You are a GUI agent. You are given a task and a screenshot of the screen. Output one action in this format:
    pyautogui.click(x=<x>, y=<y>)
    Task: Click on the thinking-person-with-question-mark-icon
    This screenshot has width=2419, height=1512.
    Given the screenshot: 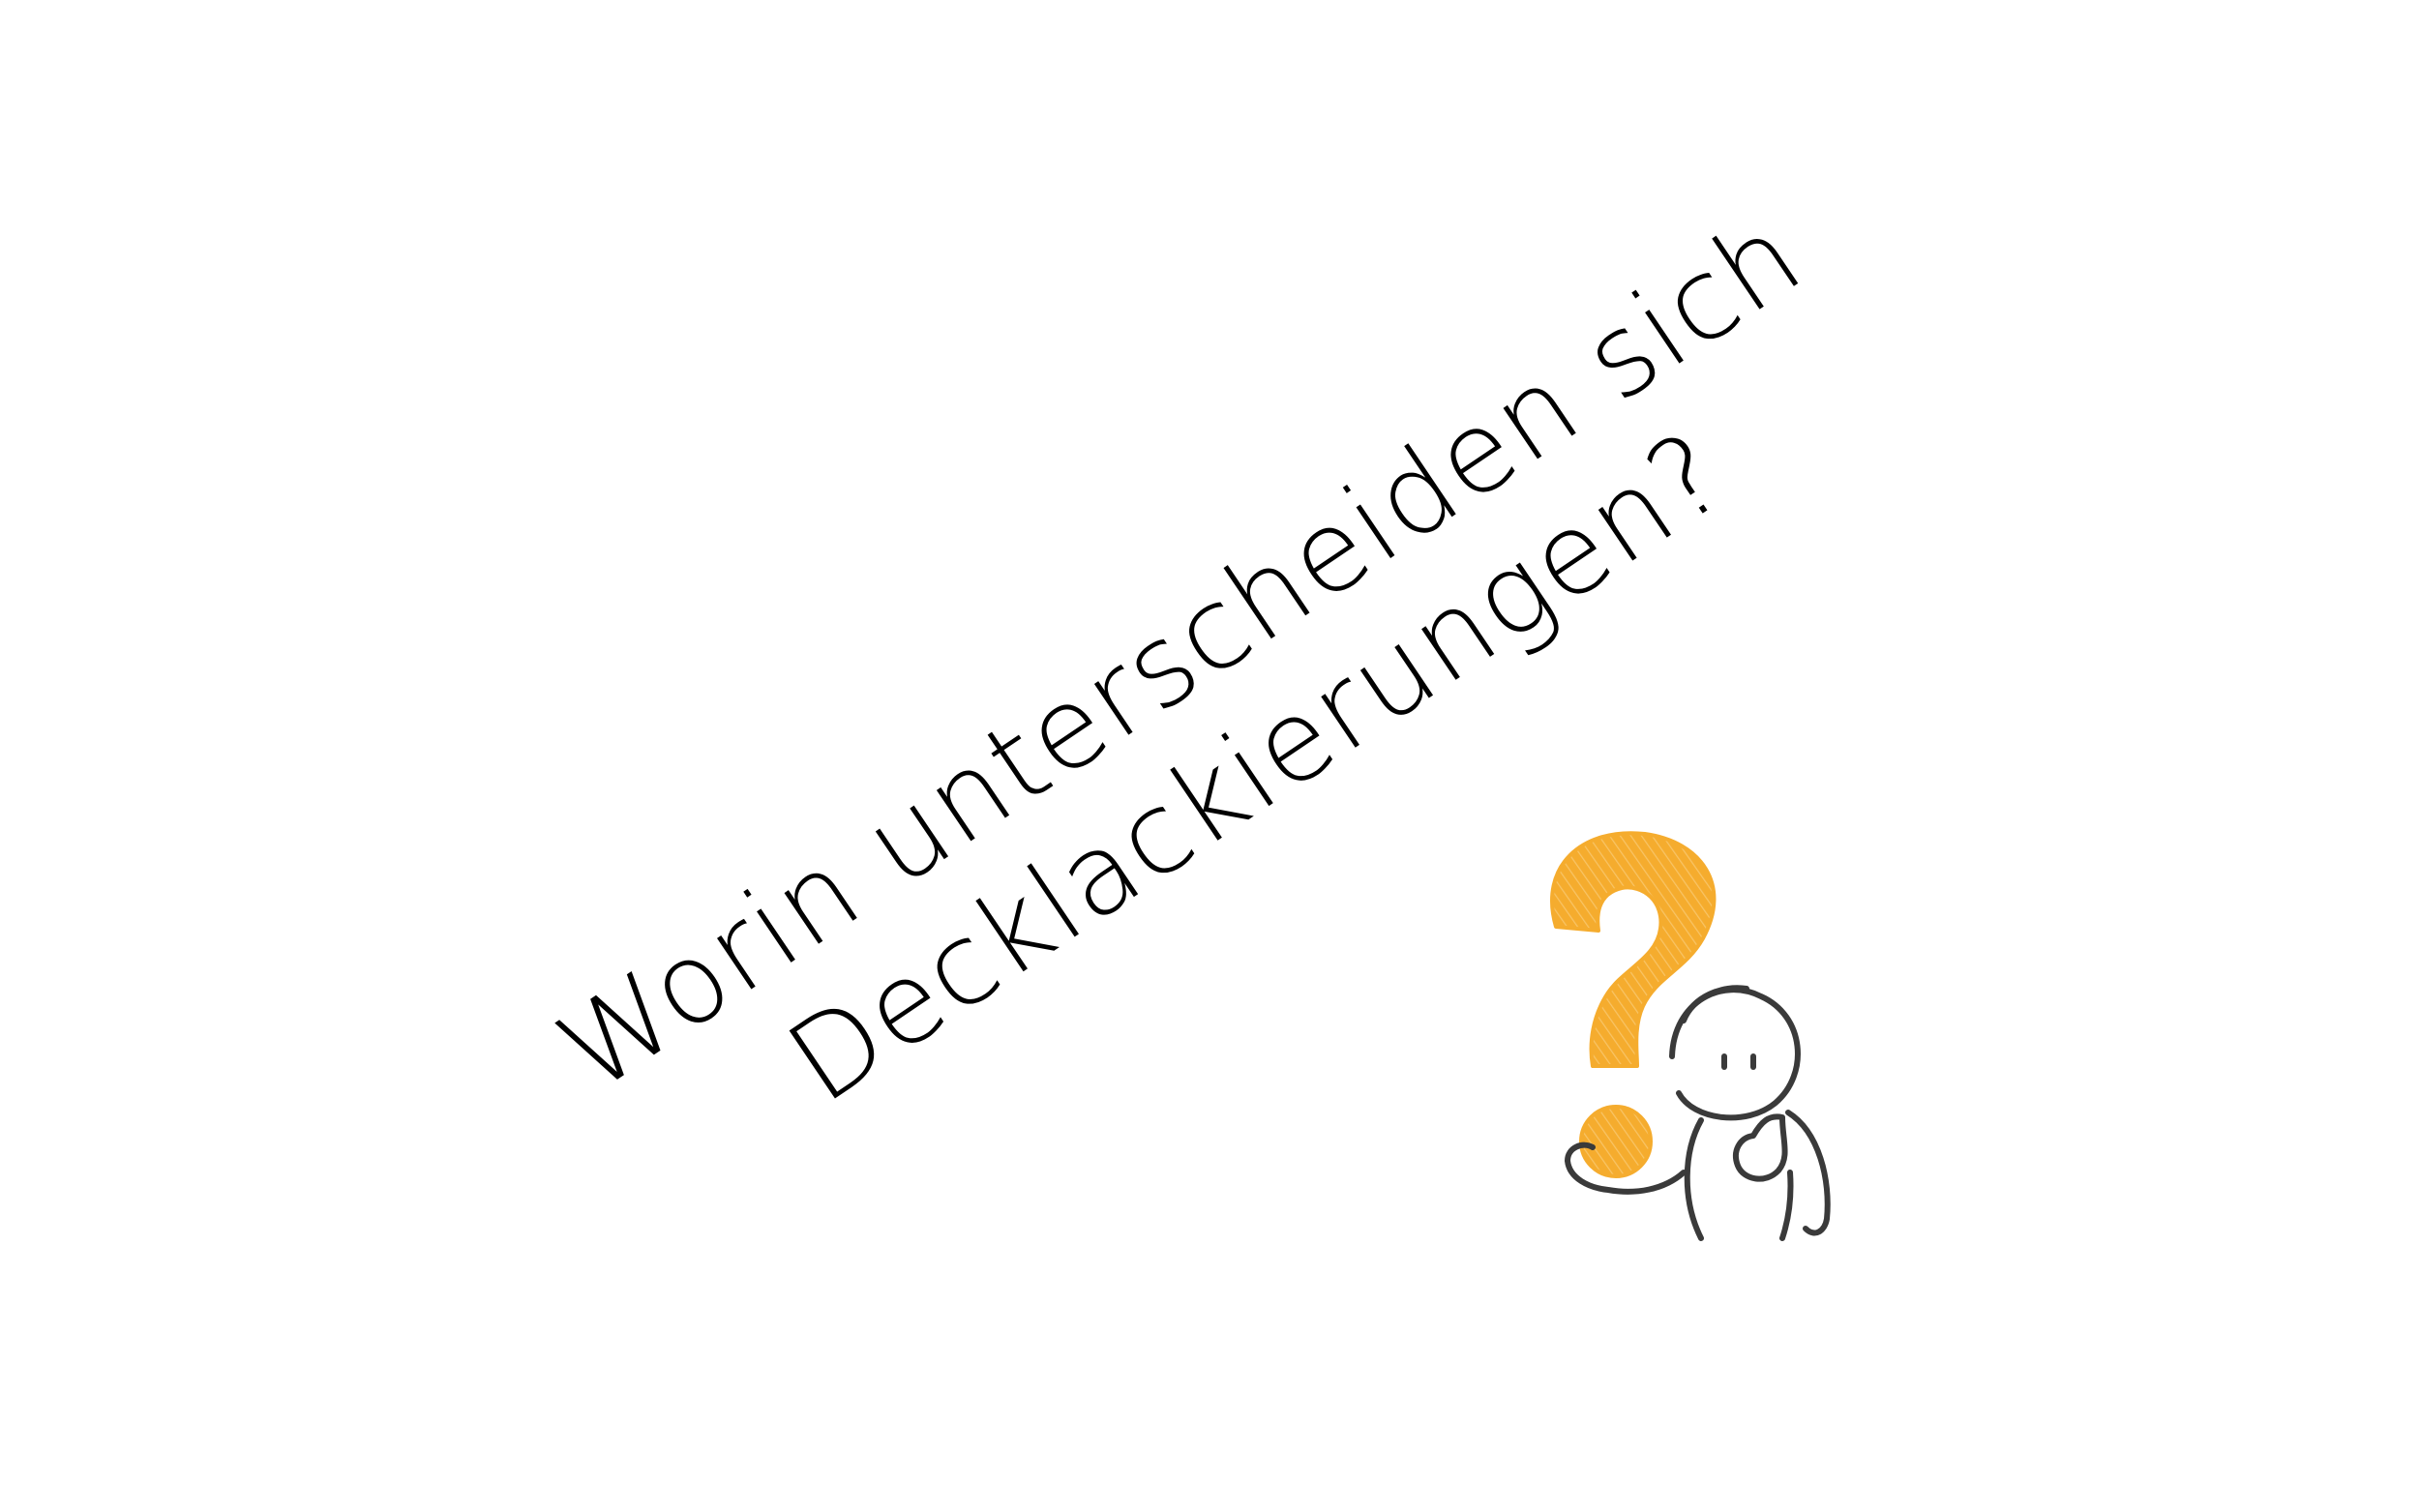 What is the action you would take?
    pyautogui.click(x=1691, y=1036)
    